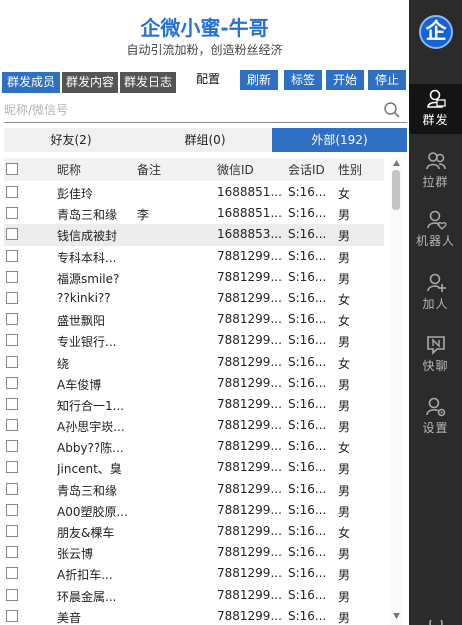 The height and width of the screenshot is (625, 462). What do you see at coordinates (435, 417) in the screenshot?
I see `sidebar-item-settings: 设置` at bounding box center [435, 417].